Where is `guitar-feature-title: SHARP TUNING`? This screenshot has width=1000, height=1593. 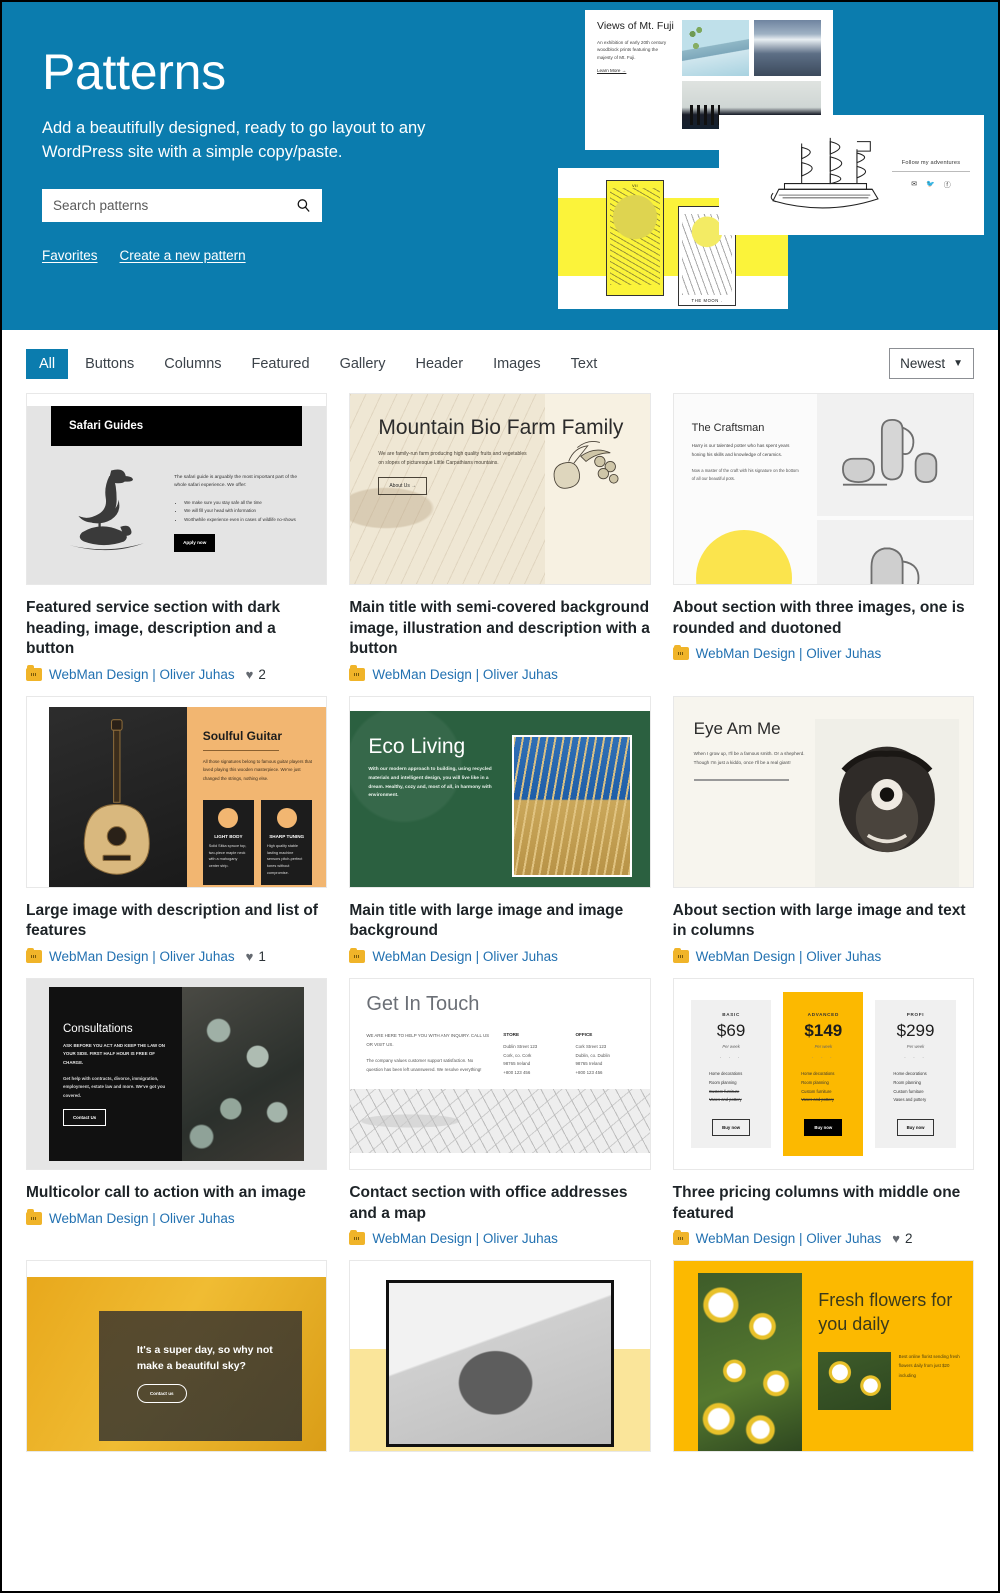
guitar-feature-title: SHARP TUNING is located at coordinates (287, 836).